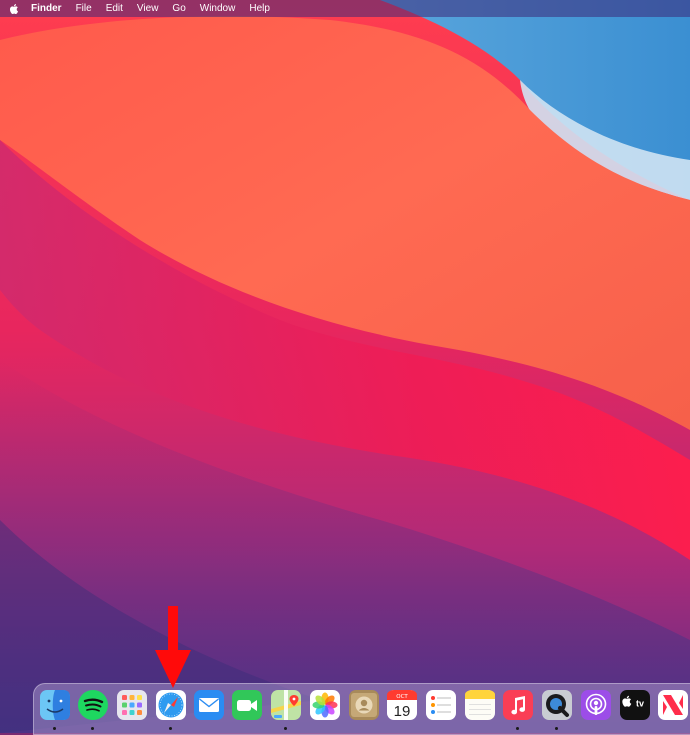 Image resolution: width=690 pixels, height=735 pixels. I want to click on red-down-arrow-icon, so click(173, 647).